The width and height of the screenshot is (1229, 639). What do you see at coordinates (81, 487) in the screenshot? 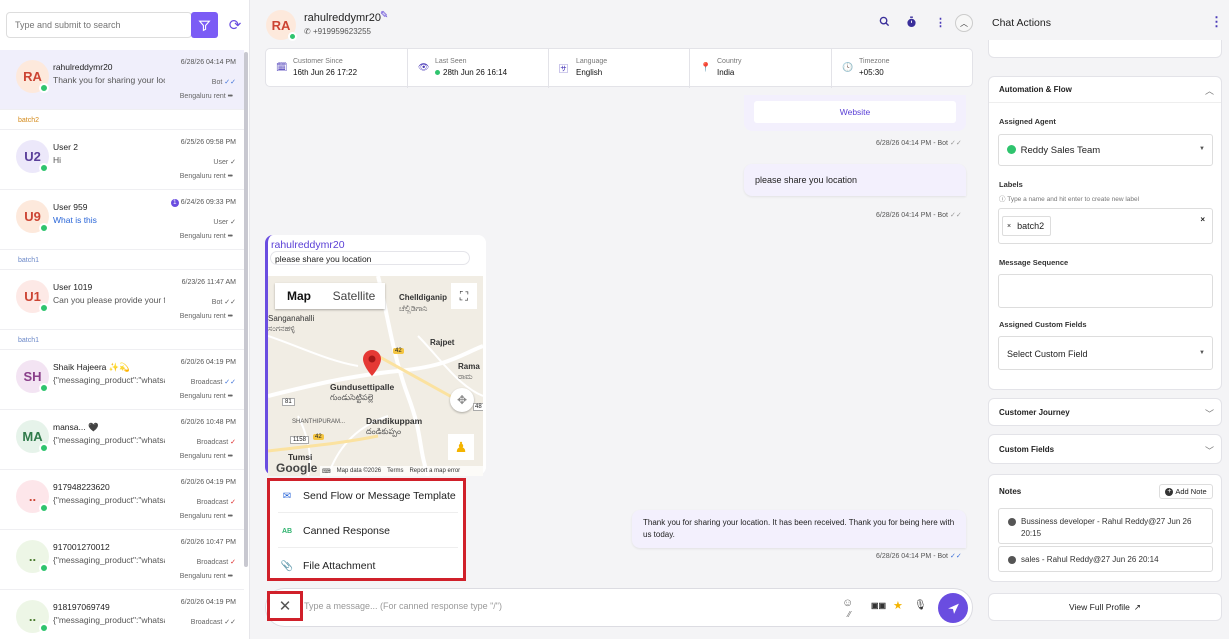
I see `chat-name: 917948223620` at bounding box center [81, 487].